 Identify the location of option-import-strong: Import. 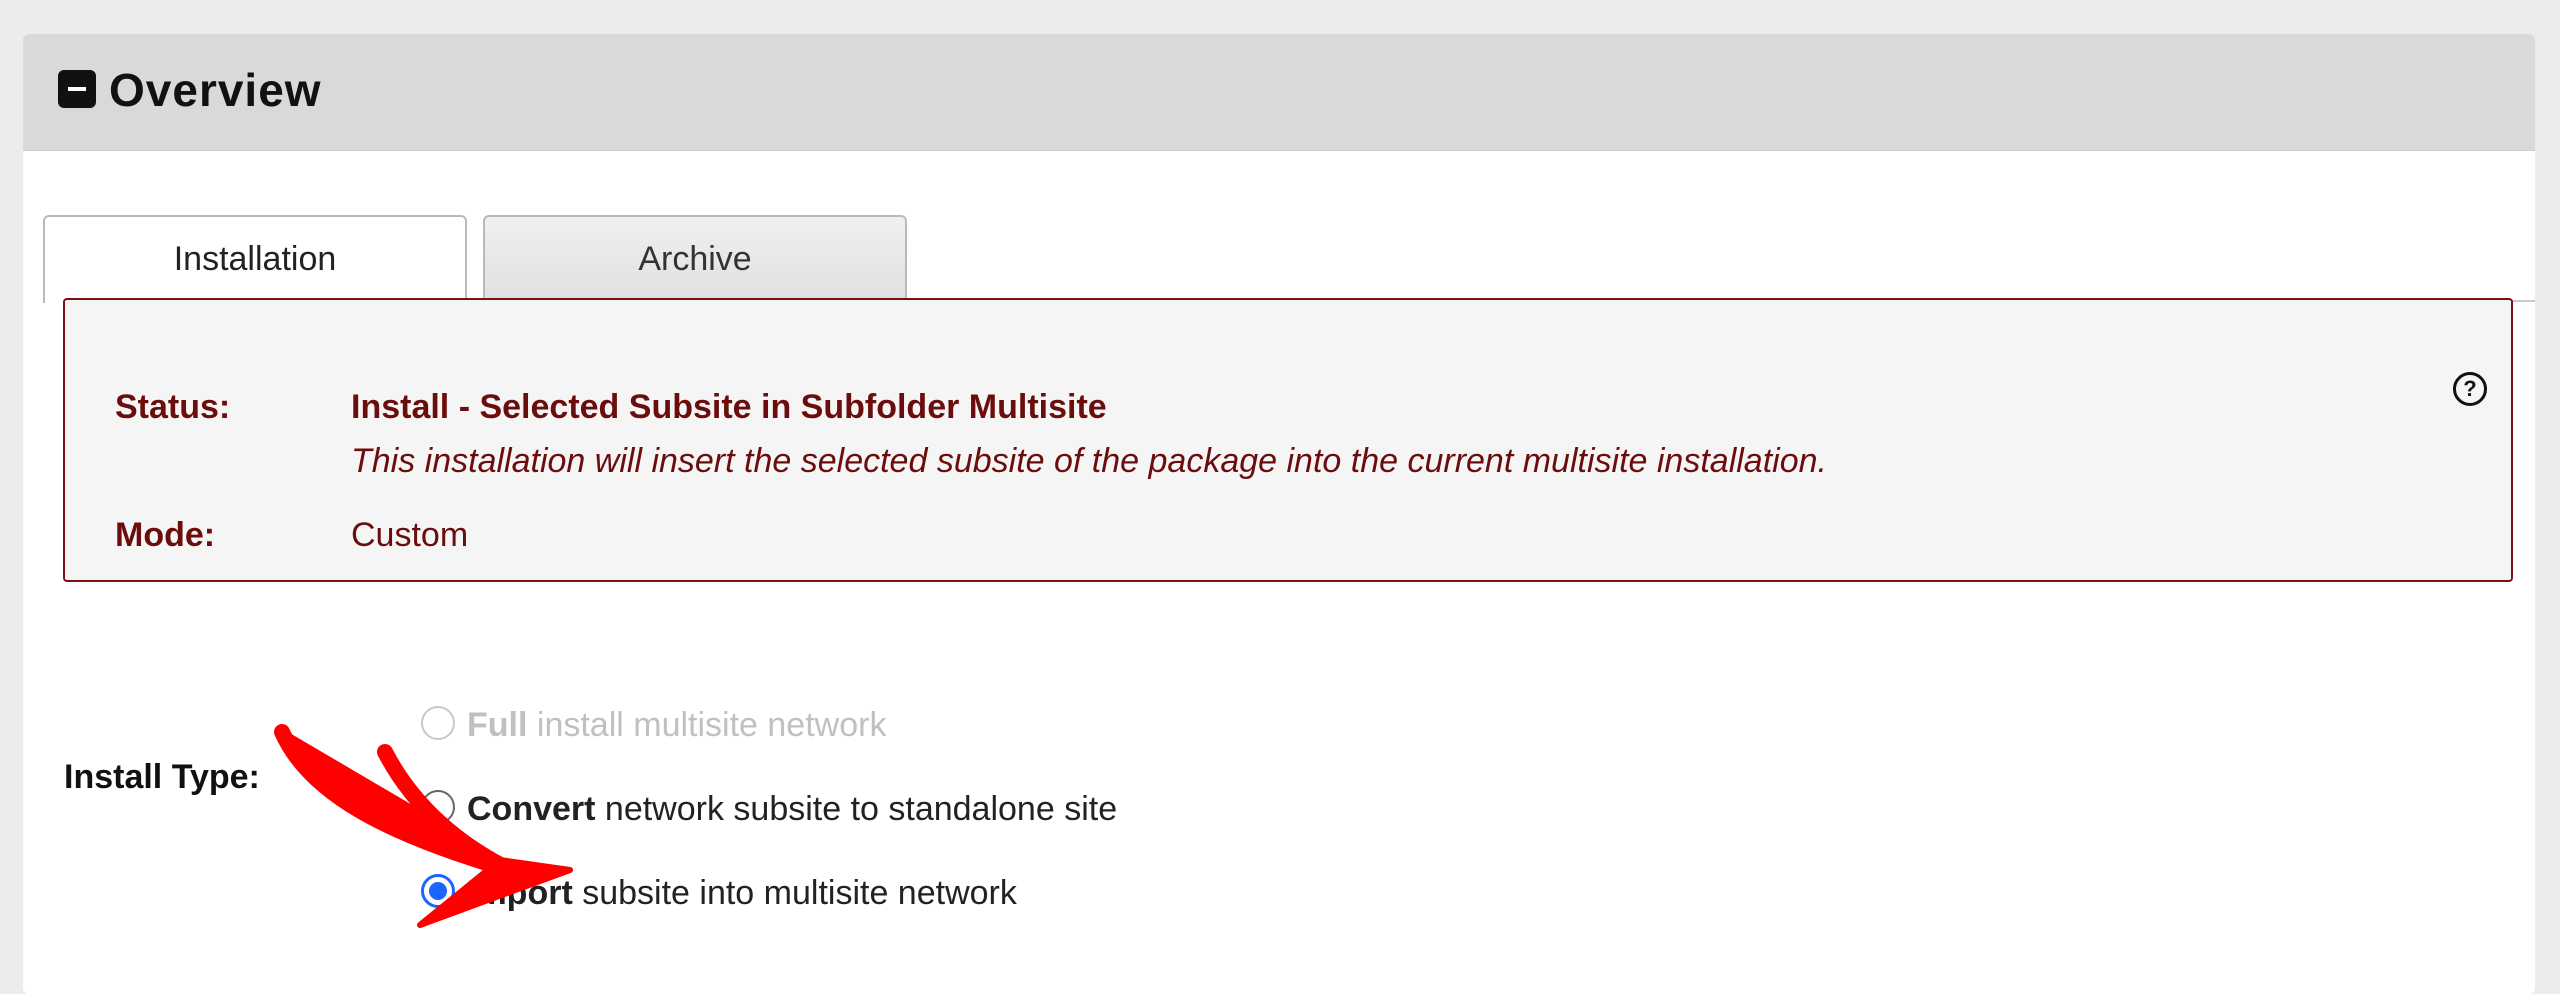
(520, 893).